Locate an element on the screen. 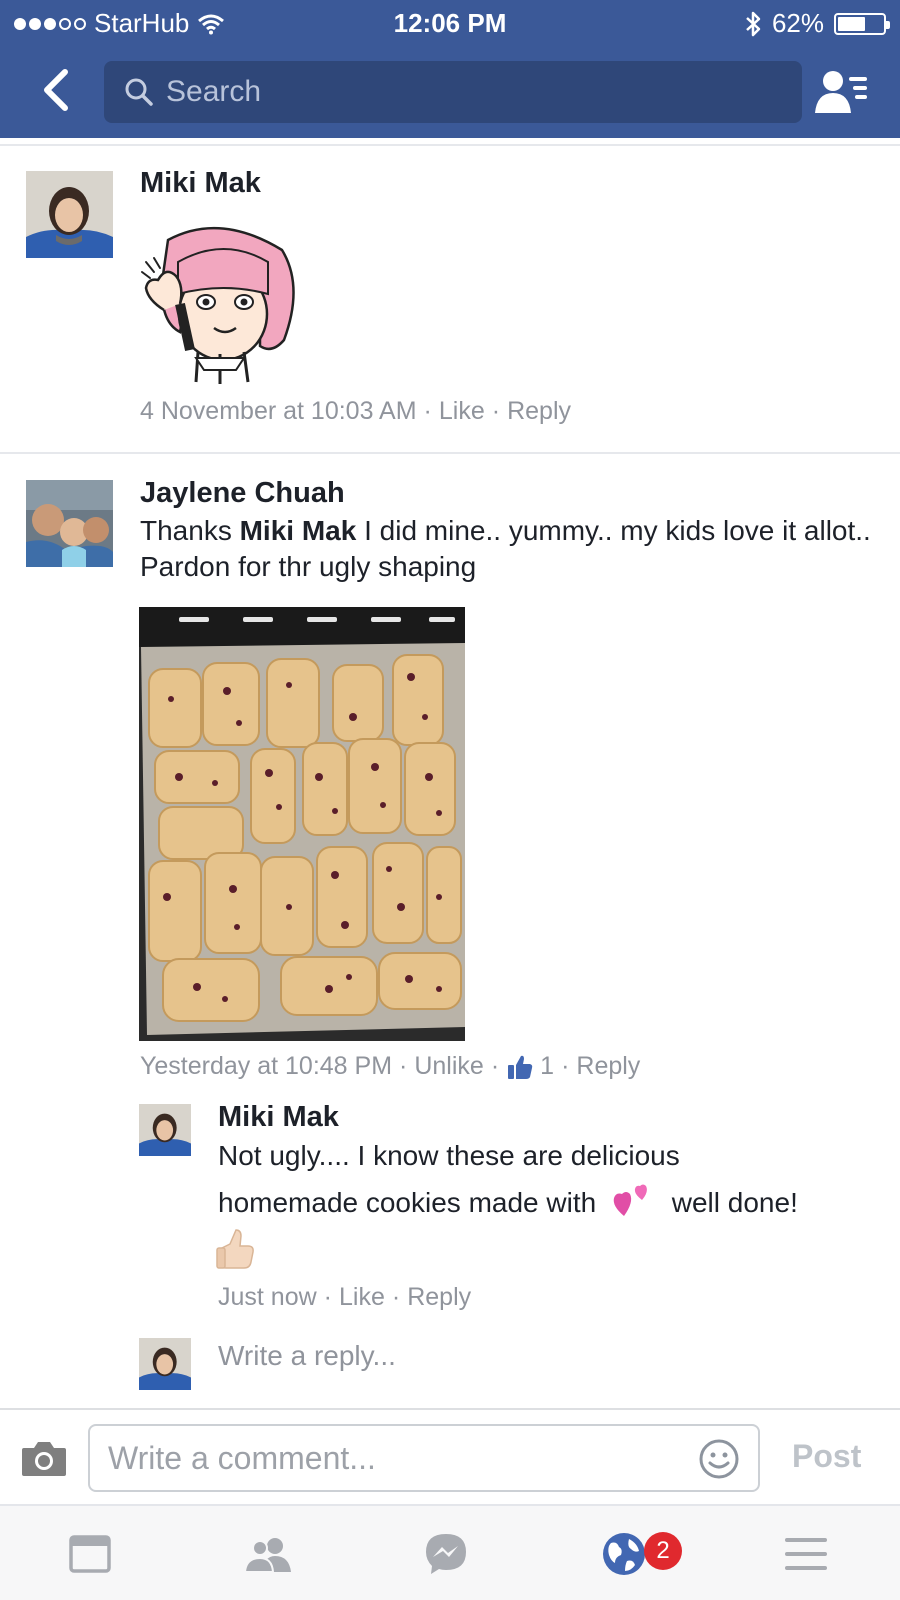  notifications-globe-icon is located at coordinates (624, 1554).